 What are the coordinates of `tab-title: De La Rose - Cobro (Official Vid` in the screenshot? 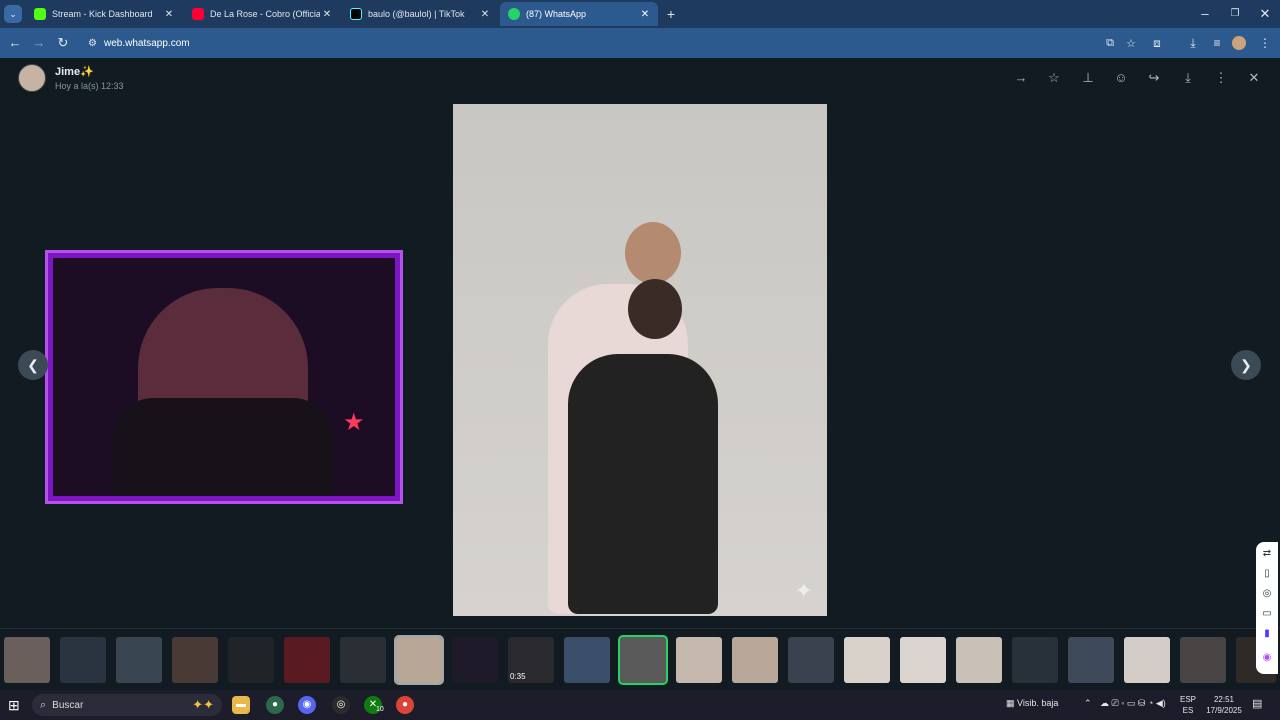 It's located at (265, 14).